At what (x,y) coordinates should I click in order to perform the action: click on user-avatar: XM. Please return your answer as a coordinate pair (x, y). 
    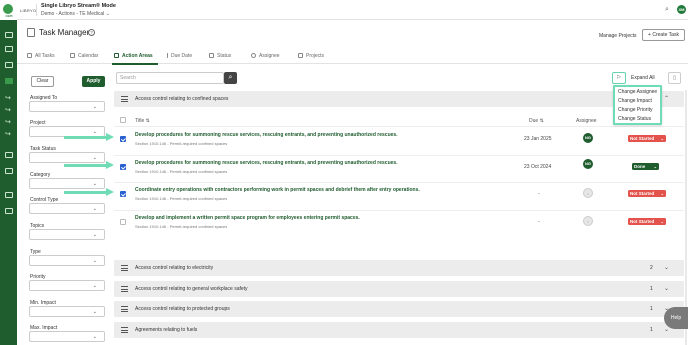
    Looking at the image, I should click on (681, 9).